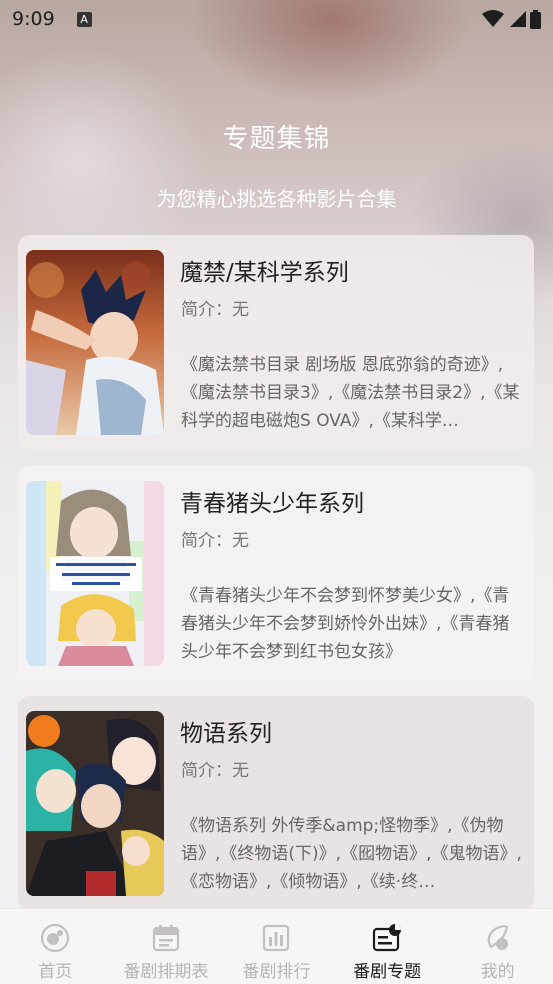 This screenshot has height=984, width=553. Describe the element at coordinates (518, 19) in the screenshot. I see `cellular-signal-icon` at that location.